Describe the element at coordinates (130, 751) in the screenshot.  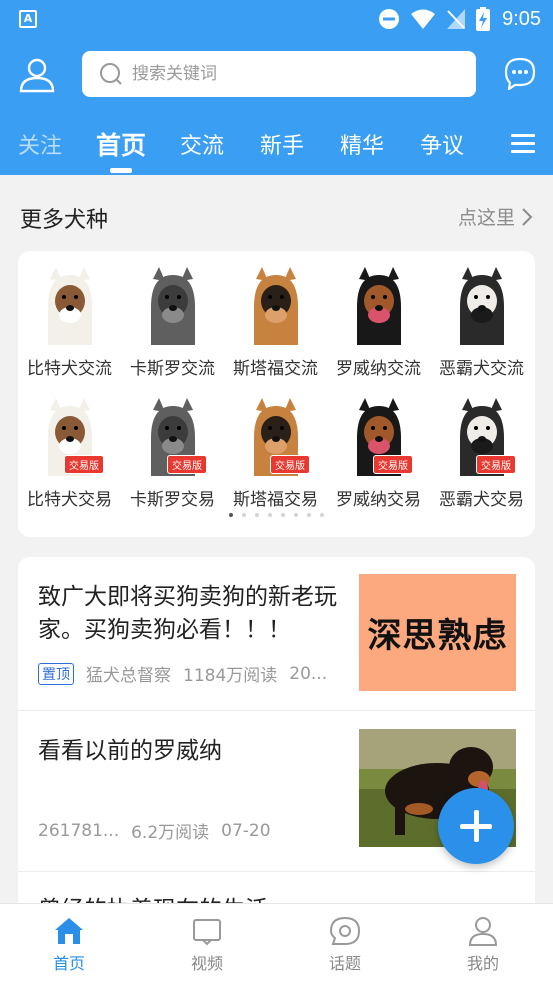
I see `post-title: 看看以前的罗威纳` at that location.